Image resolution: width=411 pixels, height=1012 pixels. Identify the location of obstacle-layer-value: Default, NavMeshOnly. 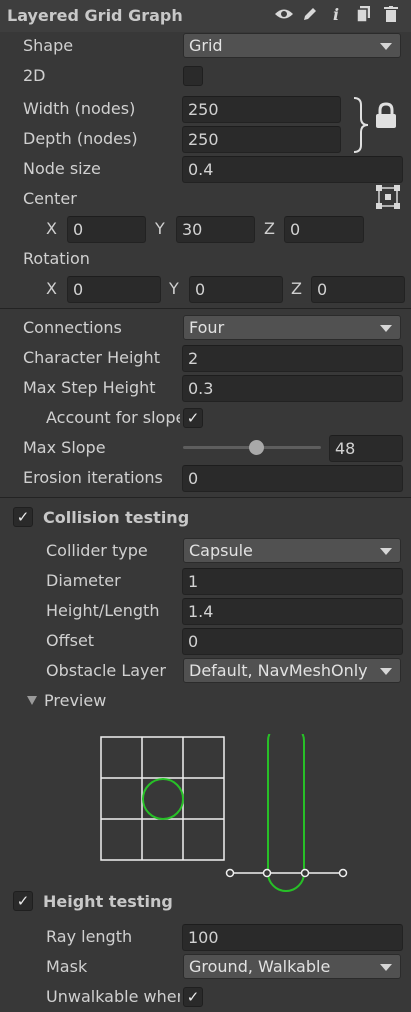
(278, 670).